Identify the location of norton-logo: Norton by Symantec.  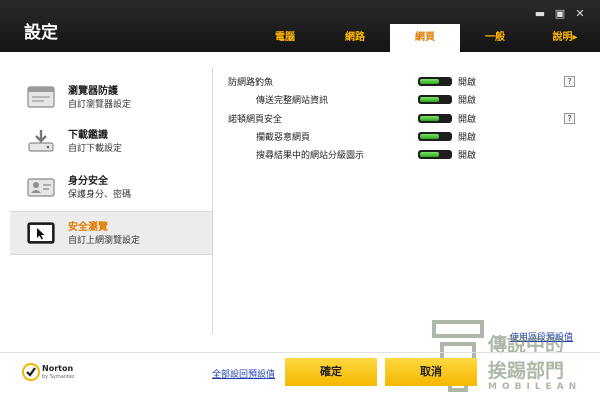
(52, 373).